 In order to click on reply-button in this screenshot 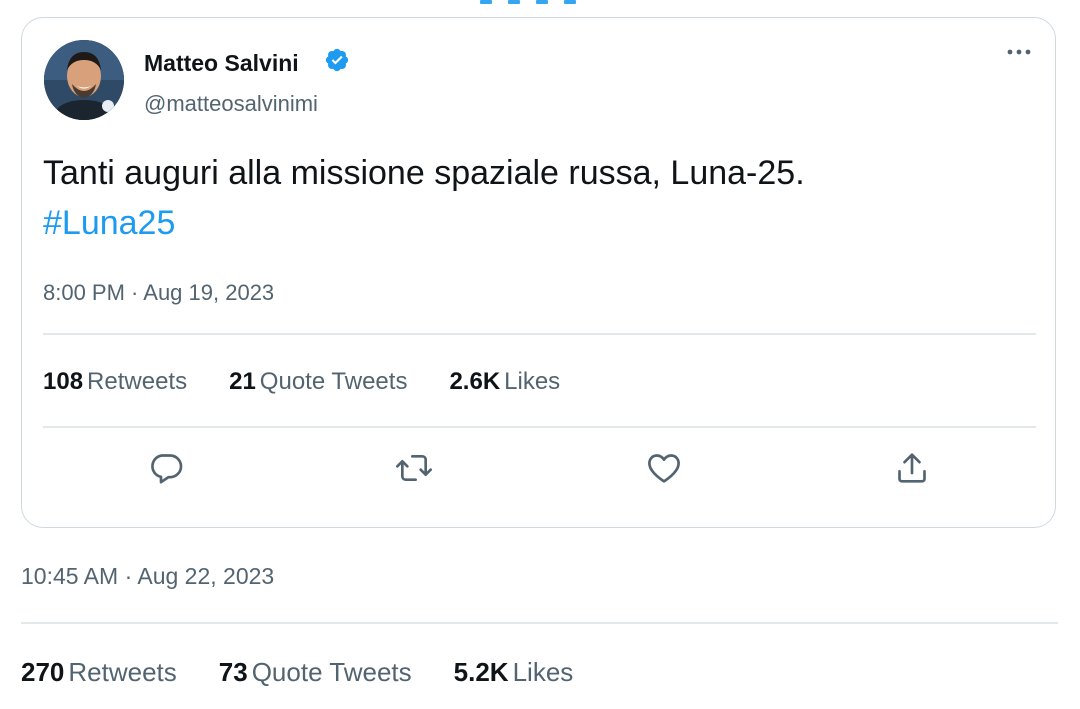, I will do `click(166, 468)`.